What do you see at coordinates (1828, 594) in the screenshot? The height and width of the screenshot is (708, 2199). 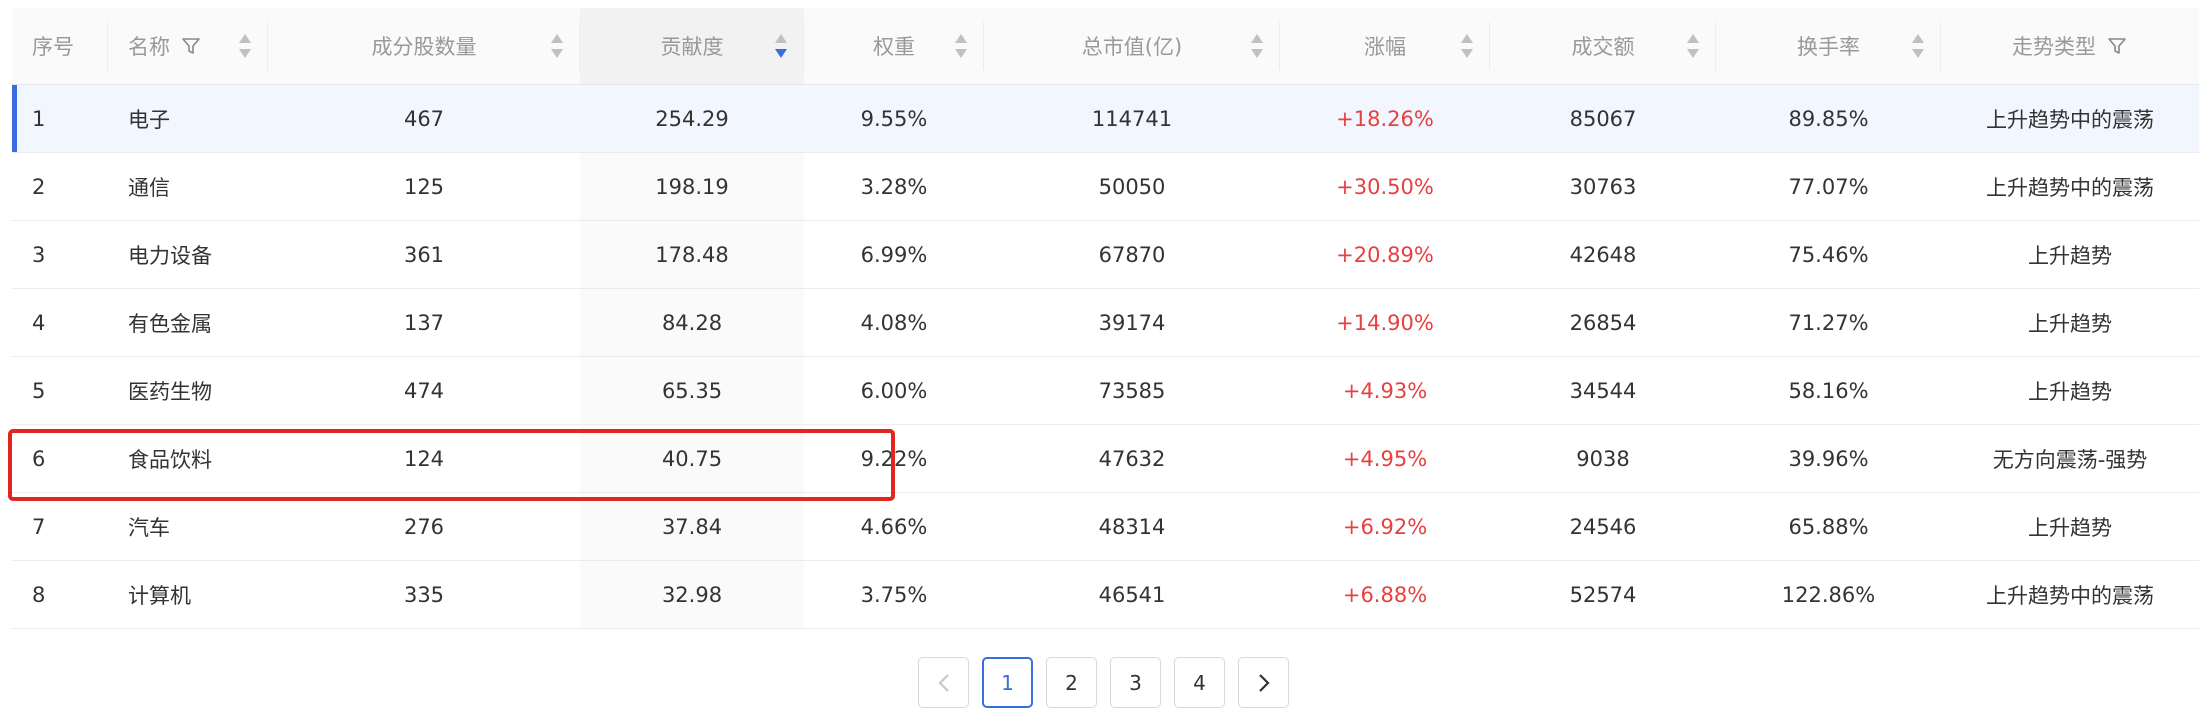 I see `cell-turnover-rate: 122.86%` at bounding box center [1828, 594].